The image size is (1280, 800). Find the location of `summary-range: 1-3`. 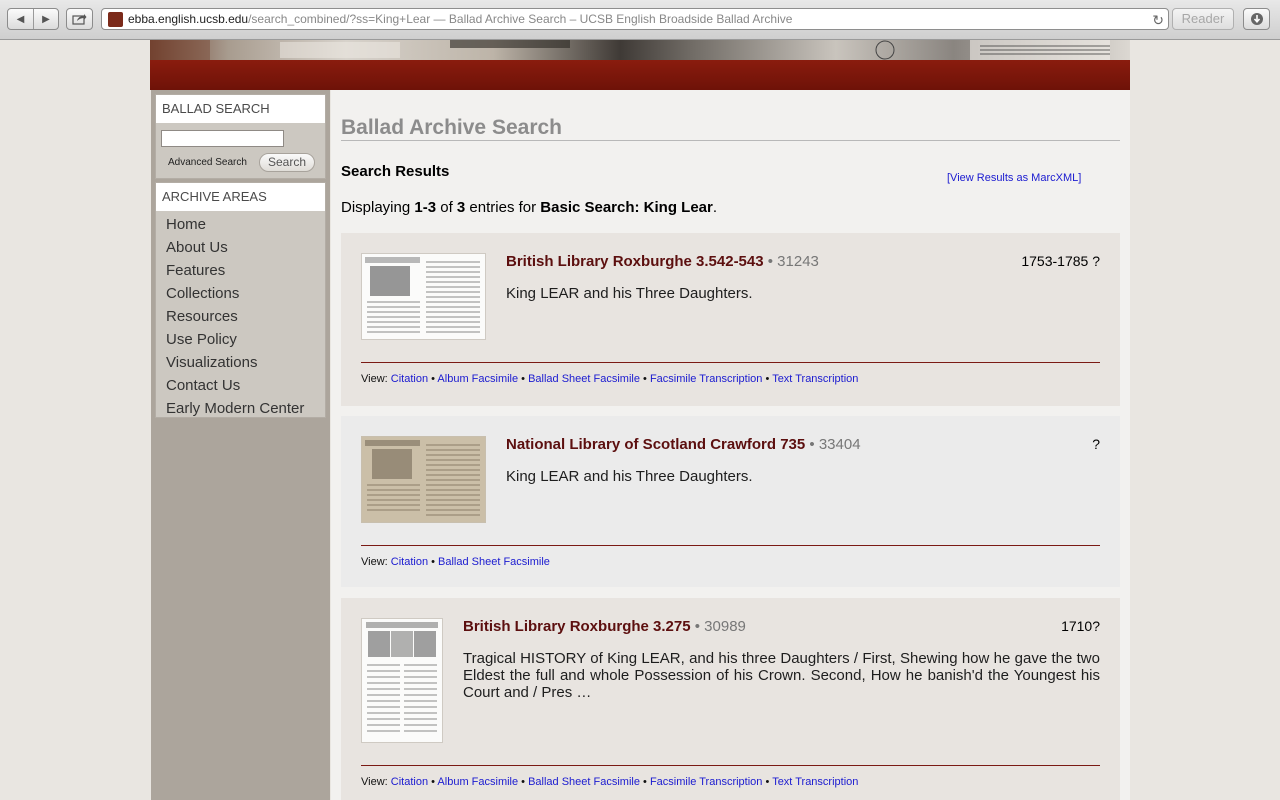

summary-range: 1-3 is located at coordinates (425, 207).